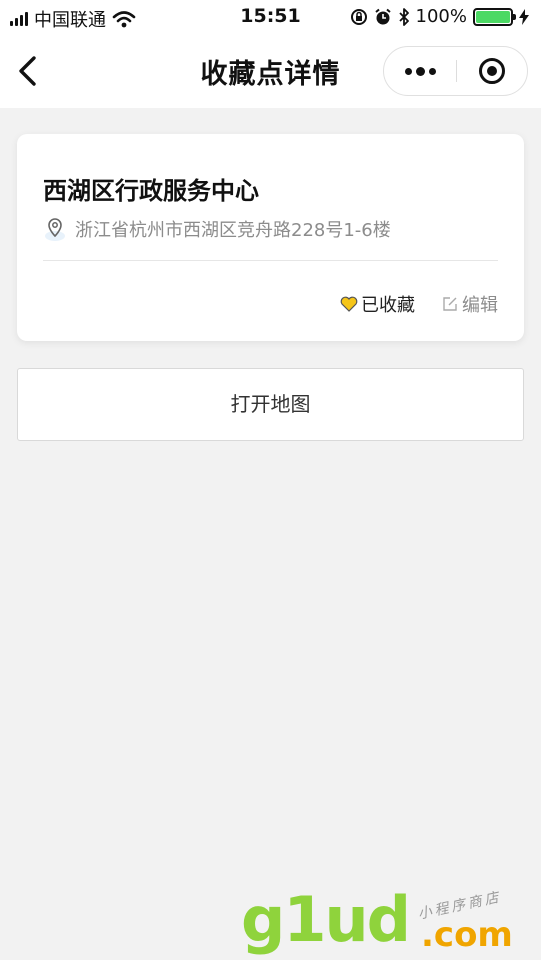 The width and height of the screenshot is (541, 960). I want to click on location-pin-icon, so click(55, 229).